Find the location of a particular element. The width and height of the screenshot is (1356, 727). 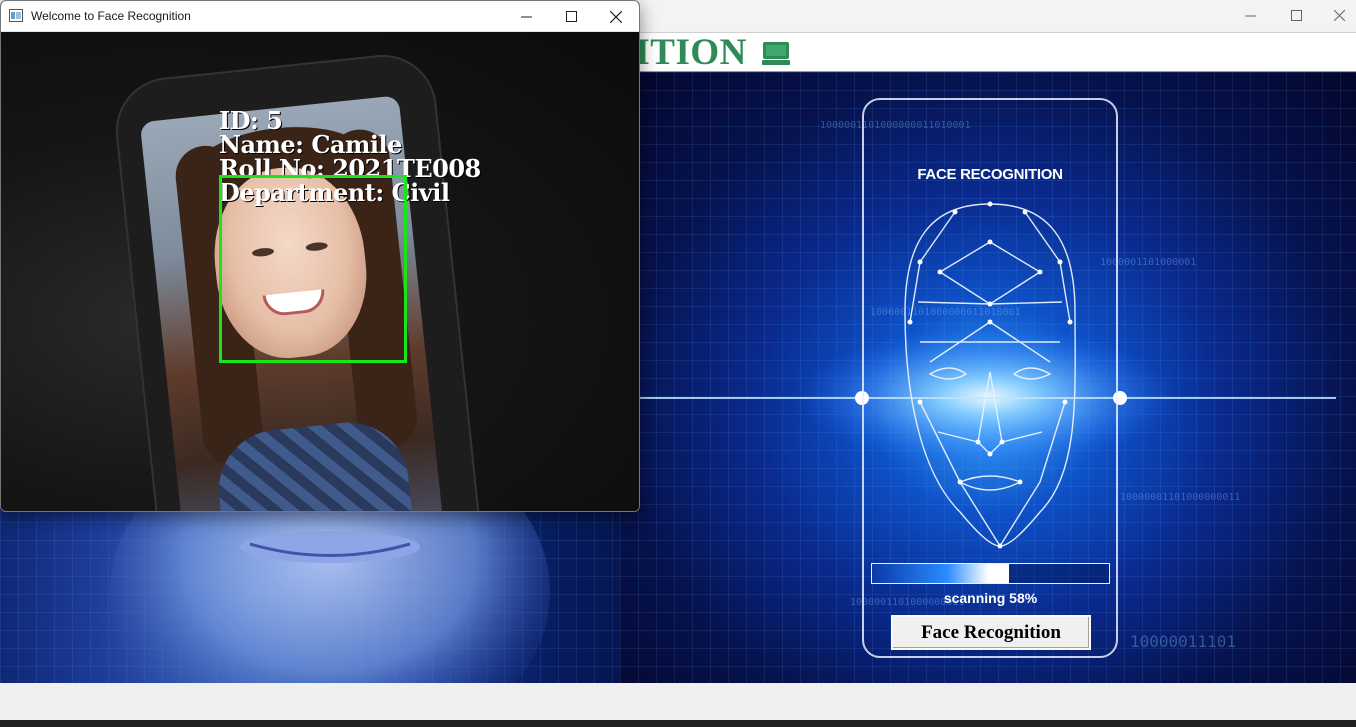

phone-title: FACE RECOGNITION is located at coordinates (990, 174).